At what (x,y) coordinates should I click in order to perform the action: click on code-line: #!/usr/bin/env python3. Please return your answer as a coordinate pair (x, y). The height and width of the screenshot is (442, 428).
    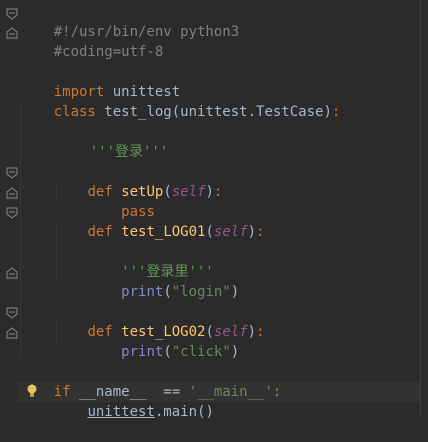
    Looking at the image, I should click on (129, 21).